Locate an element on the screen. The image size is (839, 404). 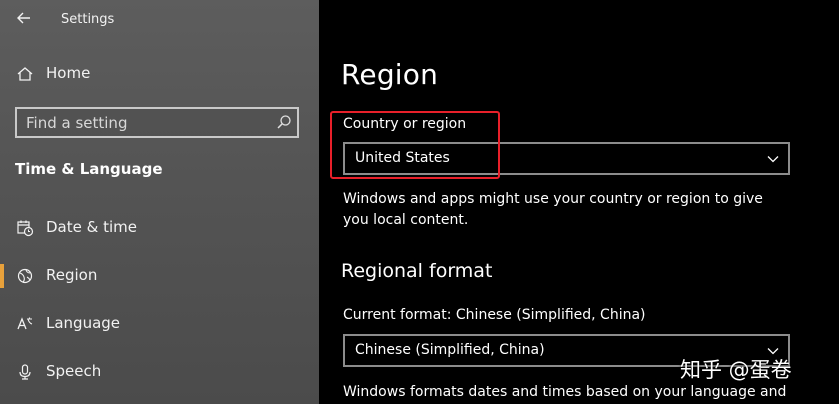
language-icon is located at coordinates (25, 323).